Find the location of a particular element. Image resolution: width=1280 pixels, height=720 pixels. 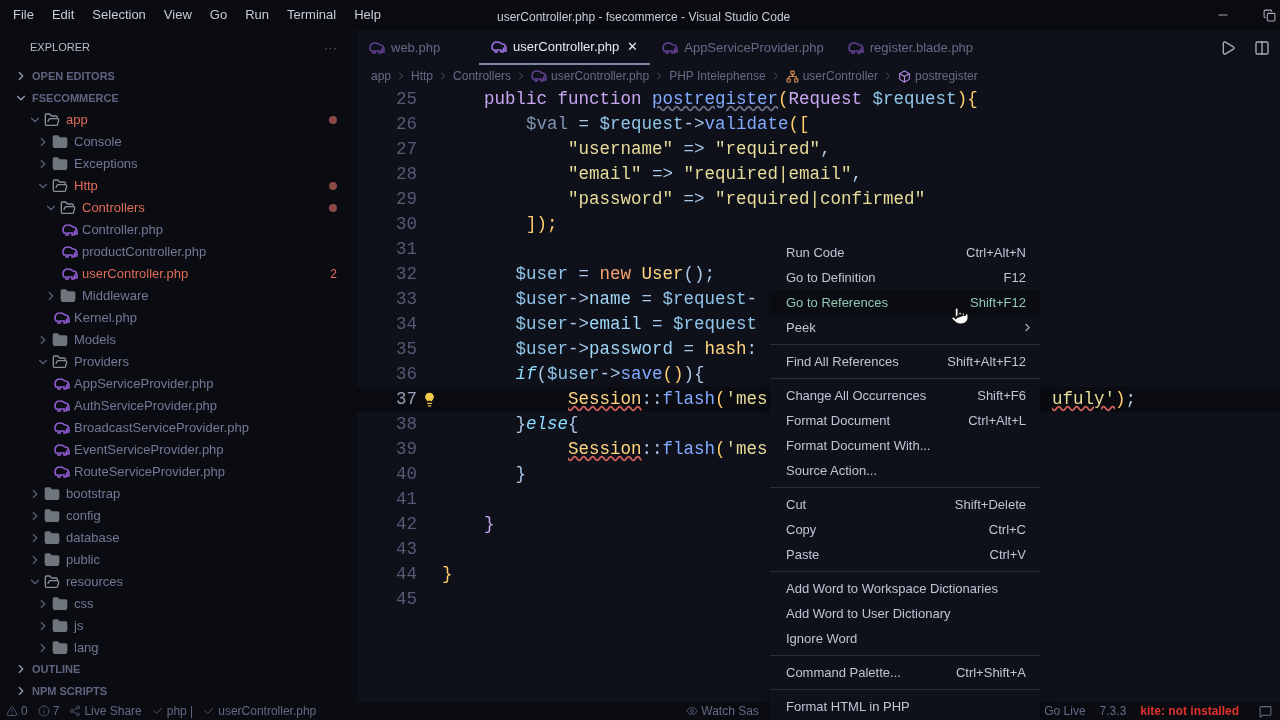

section-header: FSECOMMERCE is located at coordinates (178, 98).